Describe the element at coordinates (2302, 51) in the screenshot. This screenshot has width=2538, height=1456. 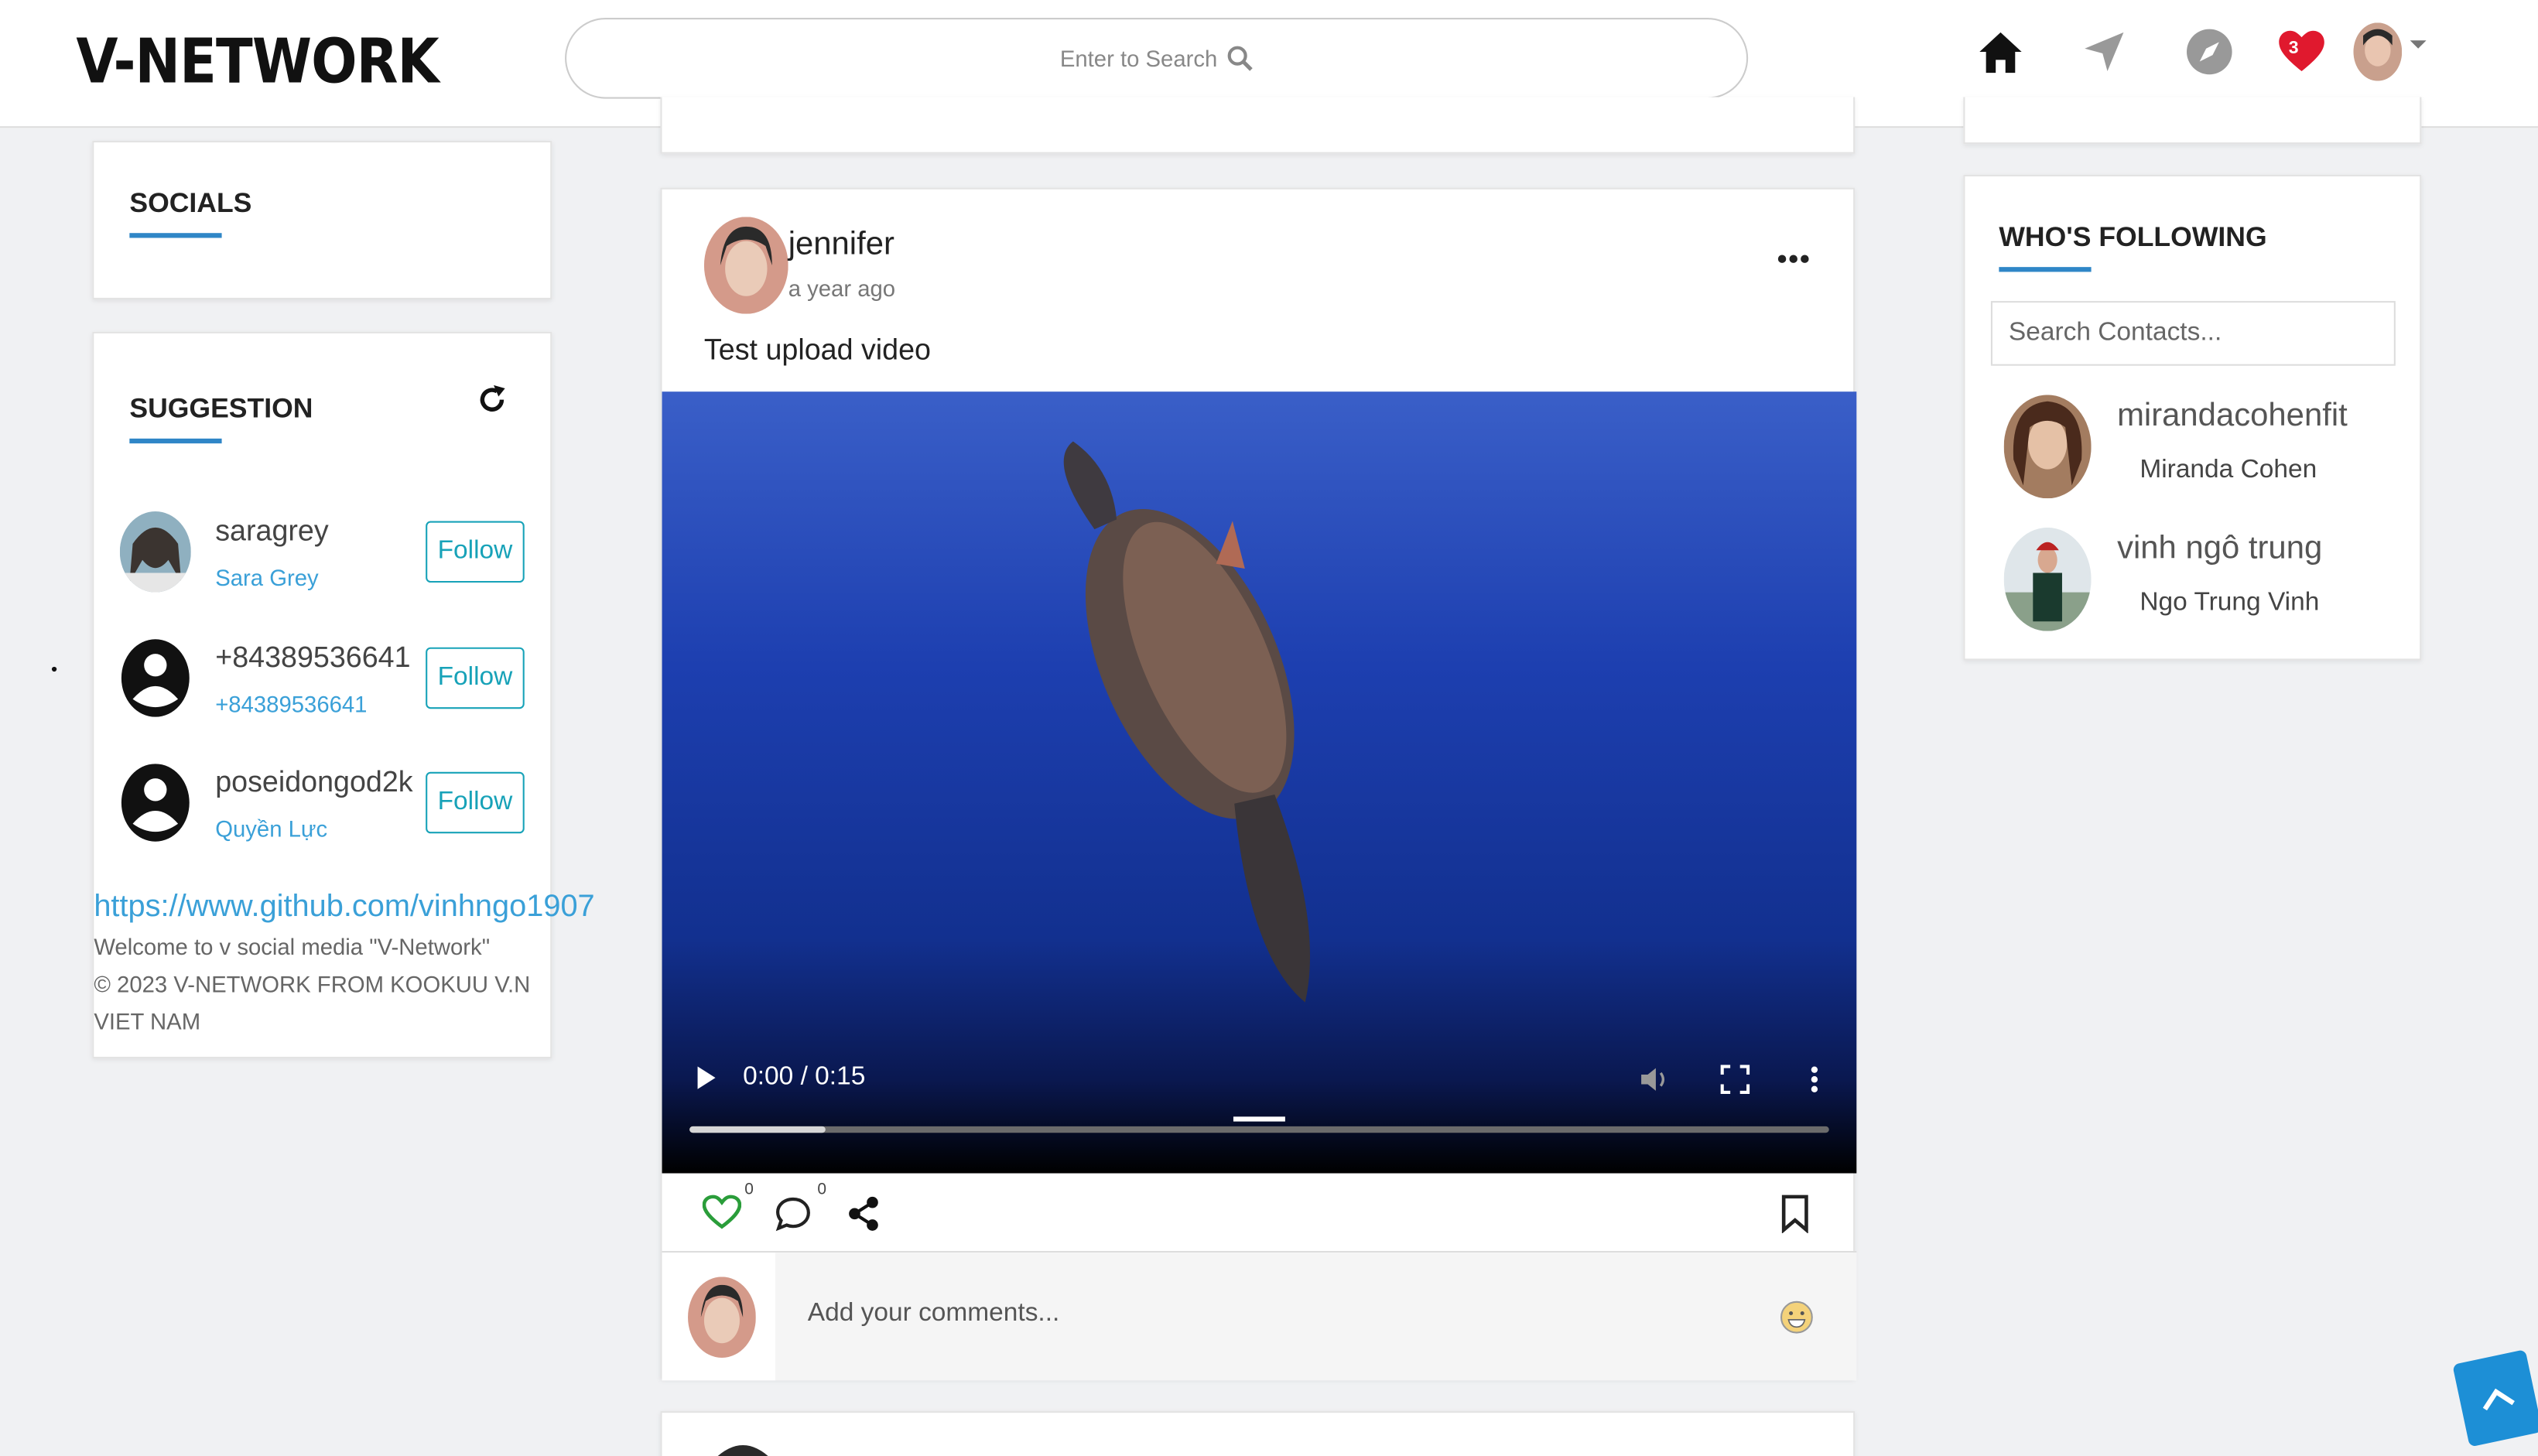
I see `notifications-heart-icon: 3` at that location.